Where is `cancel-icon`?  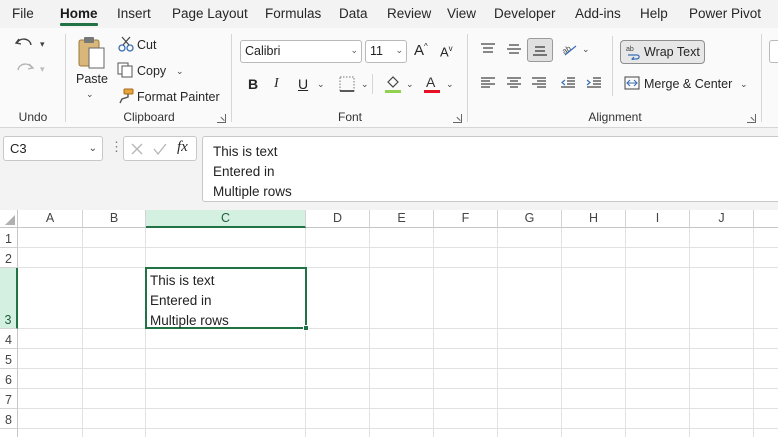 cancel-icon is located at coordinates (137, 149).